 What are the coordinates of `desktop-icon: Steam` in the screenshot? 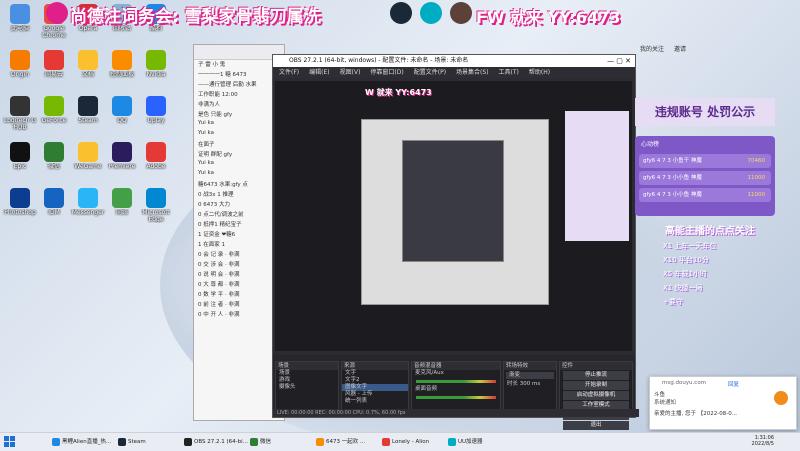 It's located at (88, 113).